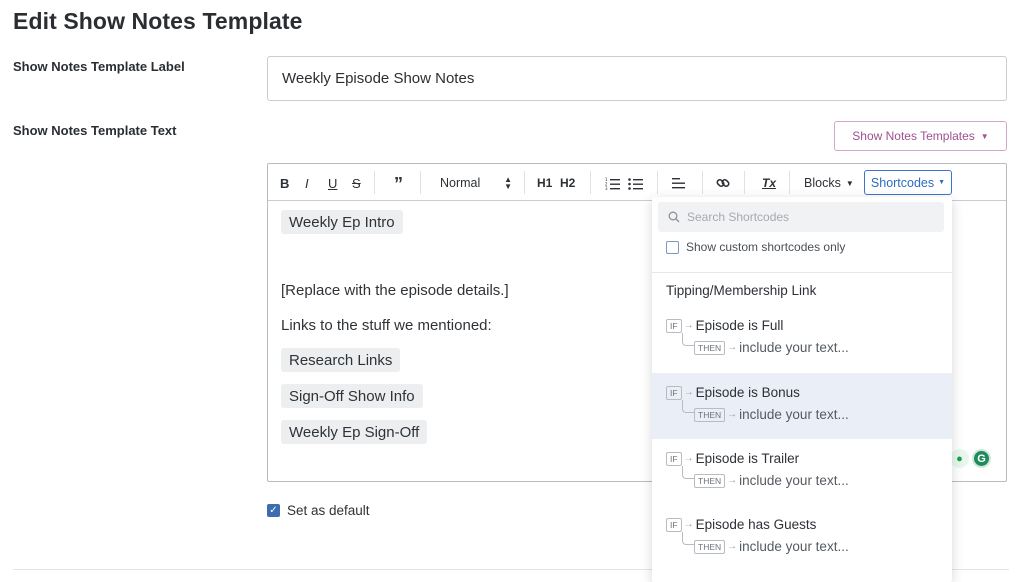  What do you see at coordinates (802, 272) in the screenshot?
I see `dropdown-divider` at bounding box center [802, 272].